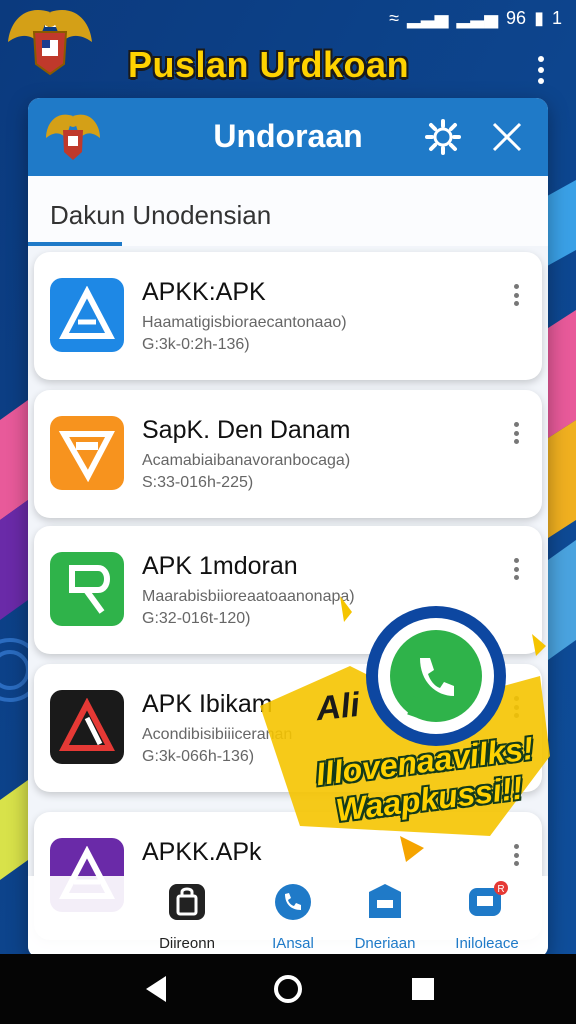 The height and width of the screenshot is (1024, 576). What do you see at coordinates (87, 589) in the screenshot?
I see `apk-green-icon` at bounding box center [87, 589].